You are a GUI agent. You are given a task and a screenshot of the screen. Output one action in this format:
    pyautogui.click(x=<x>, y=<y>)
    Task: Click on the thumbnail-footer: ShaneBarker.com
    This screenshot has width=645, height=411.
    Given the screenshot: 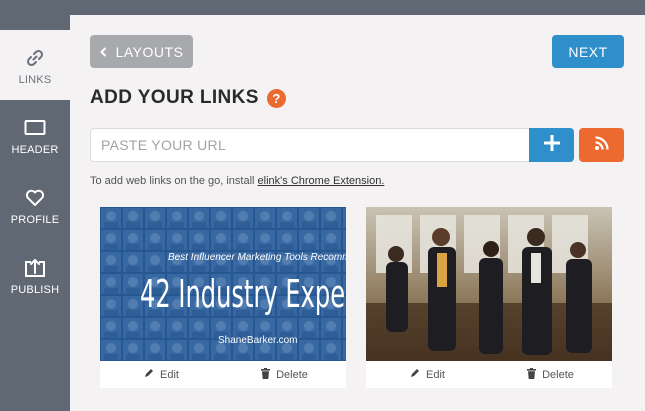 What is the action you would take?
    pyautogui.click(x=258, y=340)
    